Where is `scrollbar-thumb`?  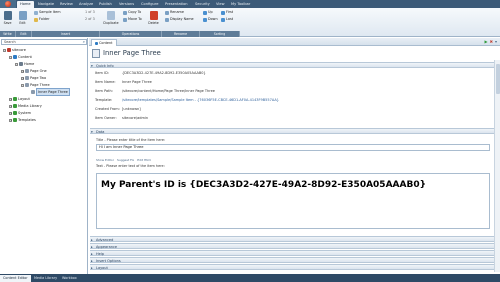 scrollbar-thumb is located at coordinates (498, 79).